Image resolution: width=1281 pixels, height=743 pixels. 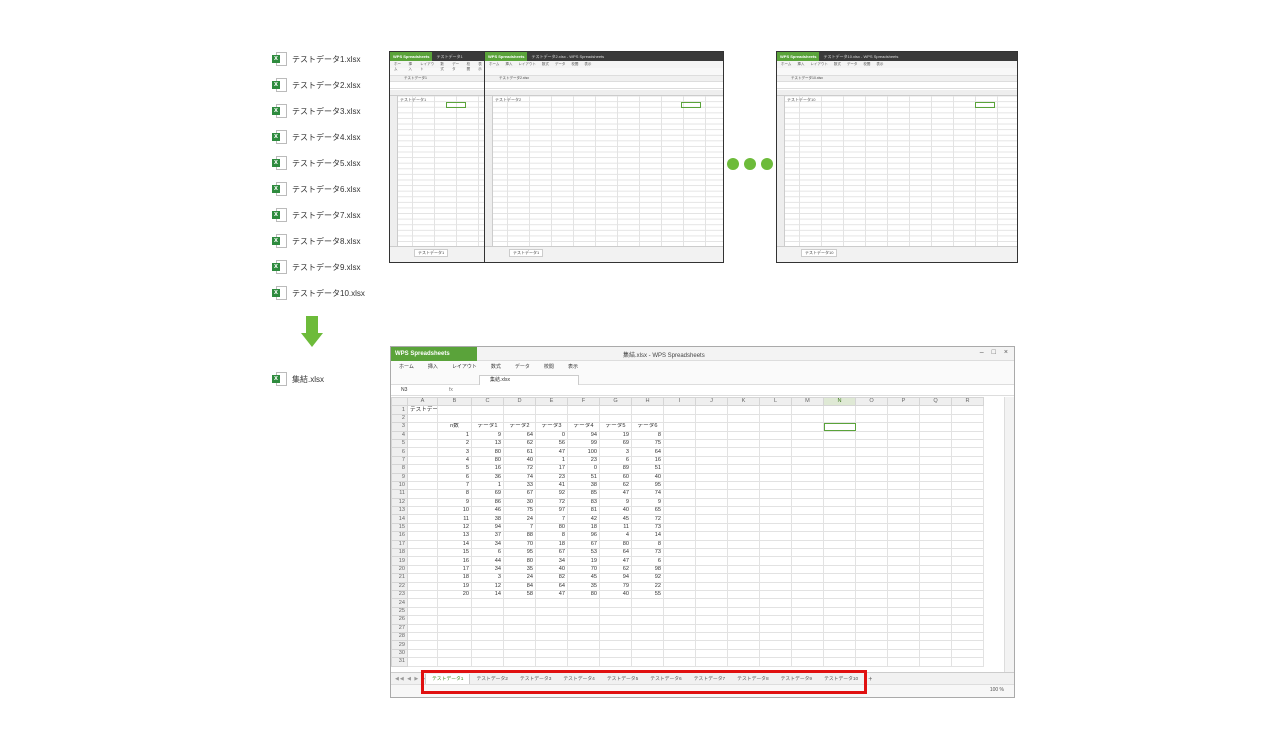 What do you see at coordinates (551, 569) in the screenshot?
I see `data-cell: 40` at bounding box center [551, 569].